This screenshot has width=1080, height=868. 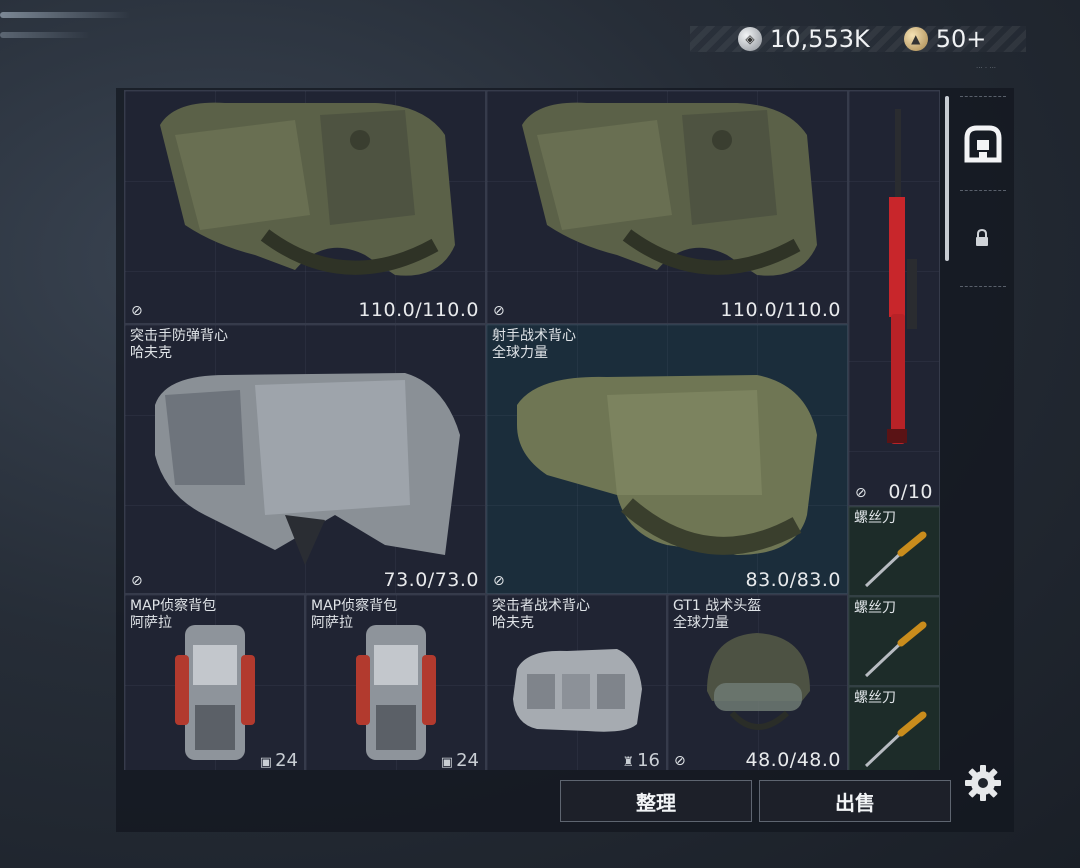 I want to click on item-cell-assault-vest: 突击手防弹背心 哈夫克 ⊘ 73.0/73.0, so click(x=305, y=459).